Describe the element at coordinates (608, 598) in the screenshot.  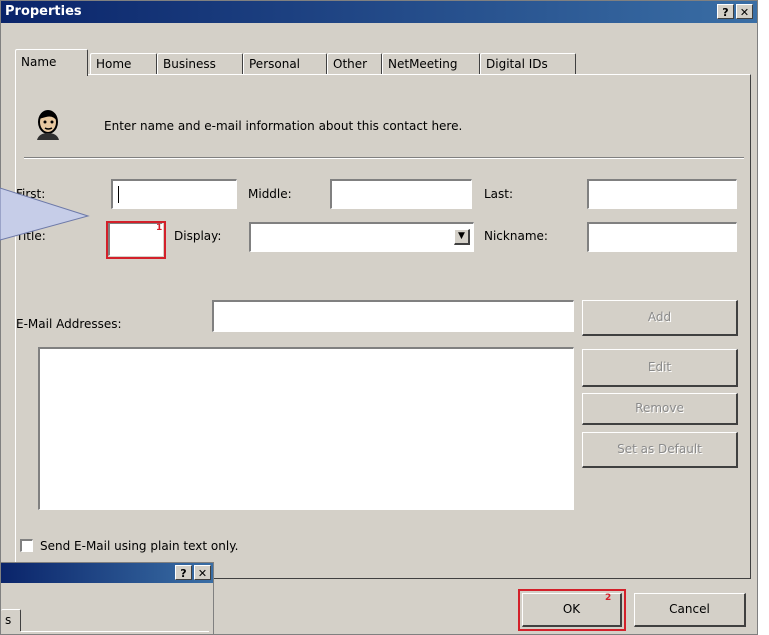
I see `ok-marker: 2` at that location.